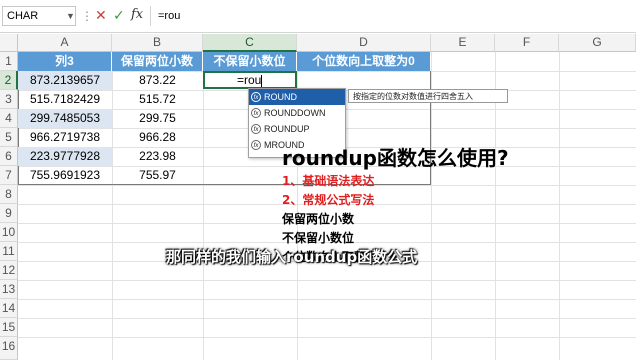  I want to click on row-header-13: 13, so click(9, 289).